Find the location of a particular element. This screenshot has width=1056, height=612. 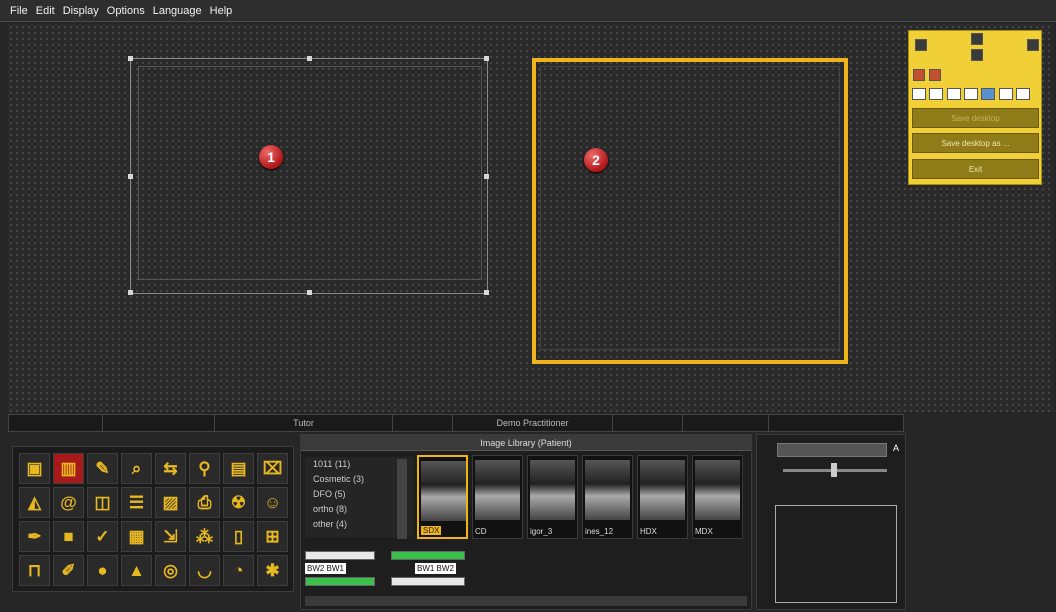

thumbnail-label: ines_12 is located at coordinates (599, 531).